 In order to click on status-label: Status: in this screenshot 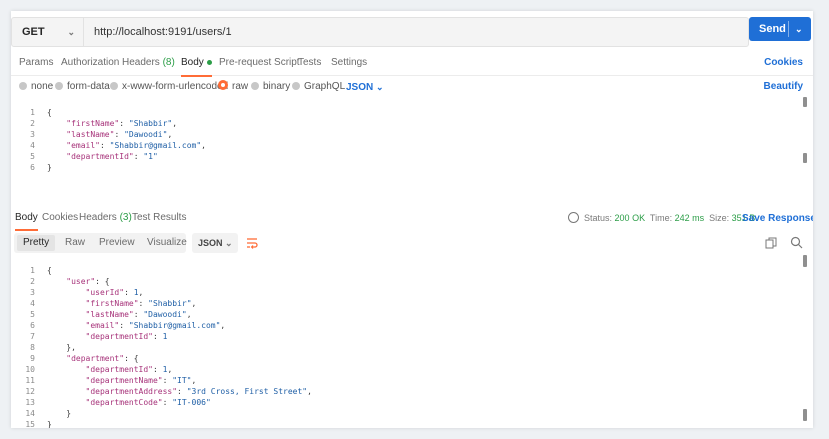, I will do `click(598, 218)`.